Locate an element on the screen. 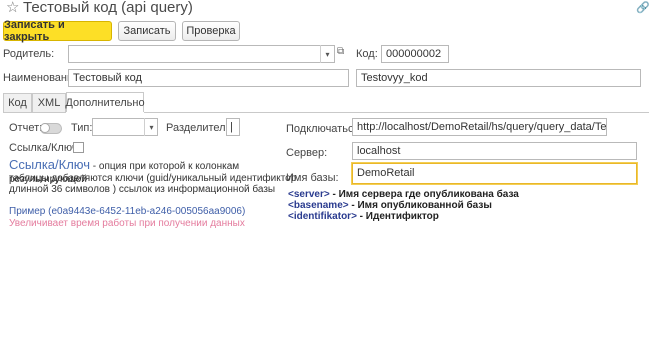  report-toggle is located at coordinates (51, 128).